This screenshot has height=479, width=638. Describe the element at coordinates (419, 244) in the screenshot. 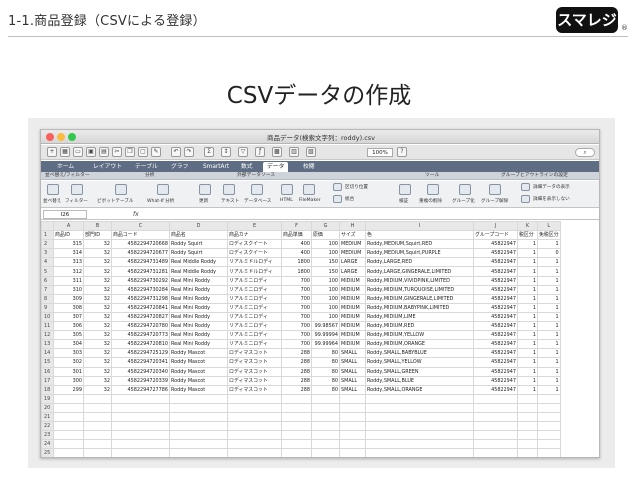

I see `data-cell: Roddy,MEDIUM,Squirt,RED` at that location.